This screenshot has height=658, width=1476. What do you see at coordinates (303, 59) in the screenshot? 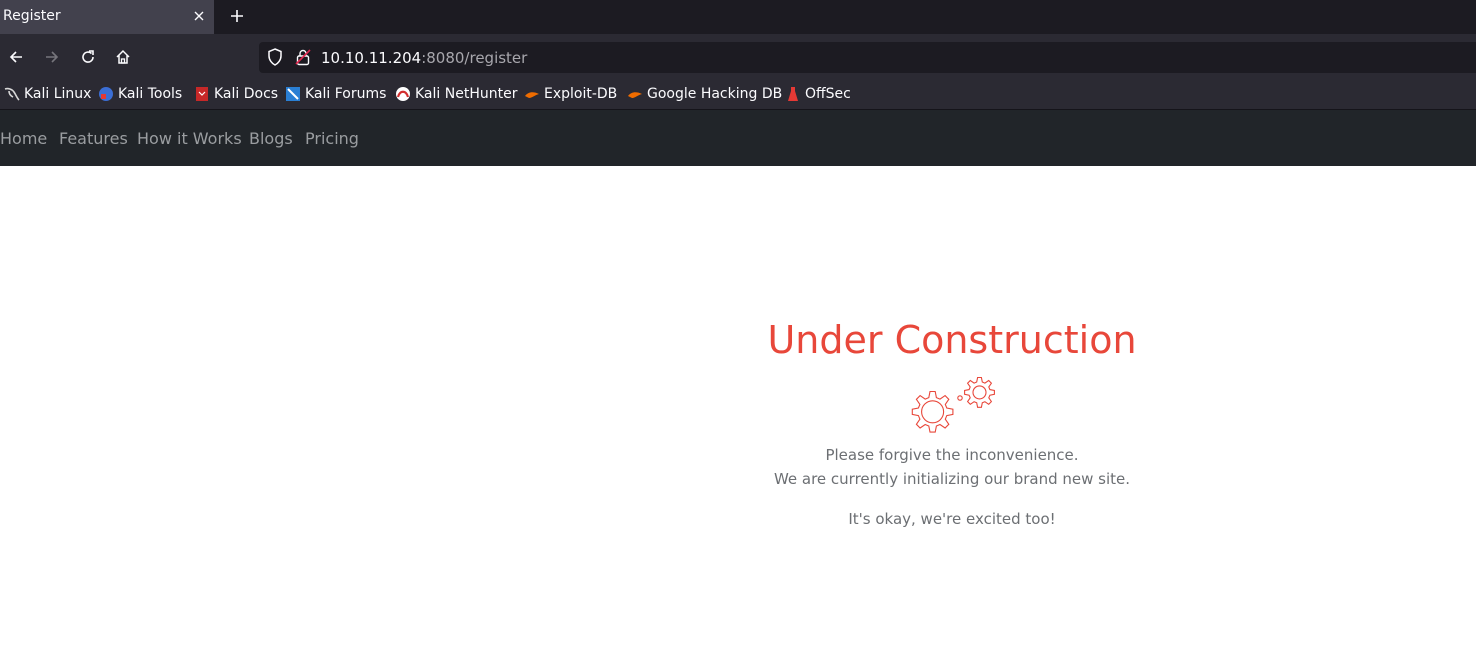
I see `insecure-lock-icon` at bounding box center [303, 59].